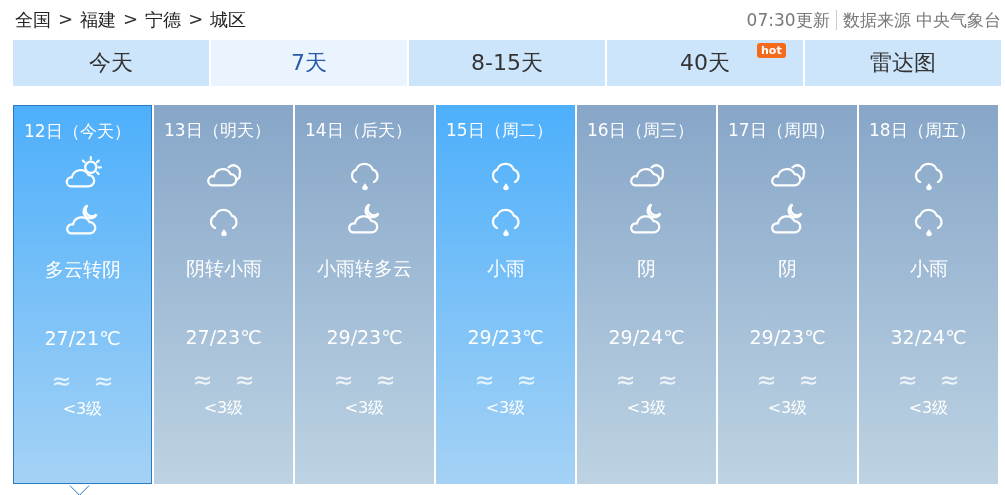  What do you see at coordinates (903, 63) in the screenshot?
I see `tab: 雷达图` at bounding box center [903, 63].